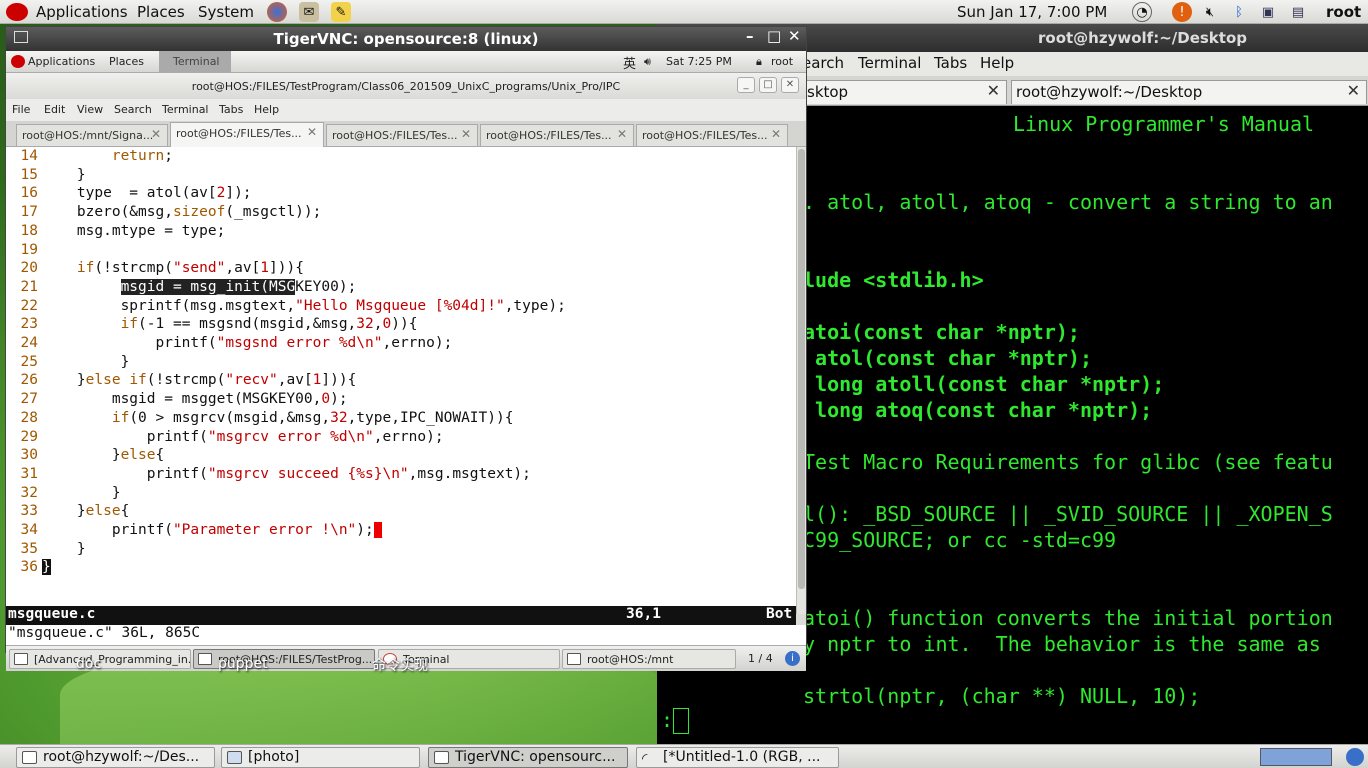 The width and height of the screenshot is (1368, 768). What do you see at coordinates (320, 757) in the screenshot?
I see `task-photo: [photo]` at bounding box center [320, 757].